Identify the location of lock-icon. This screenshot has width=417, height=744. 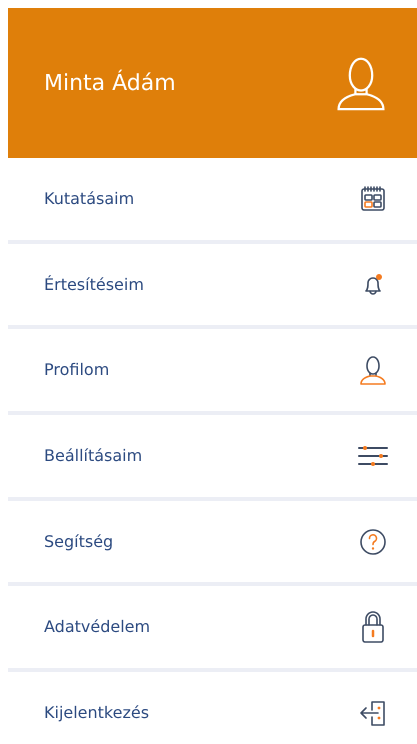
(373, 627).